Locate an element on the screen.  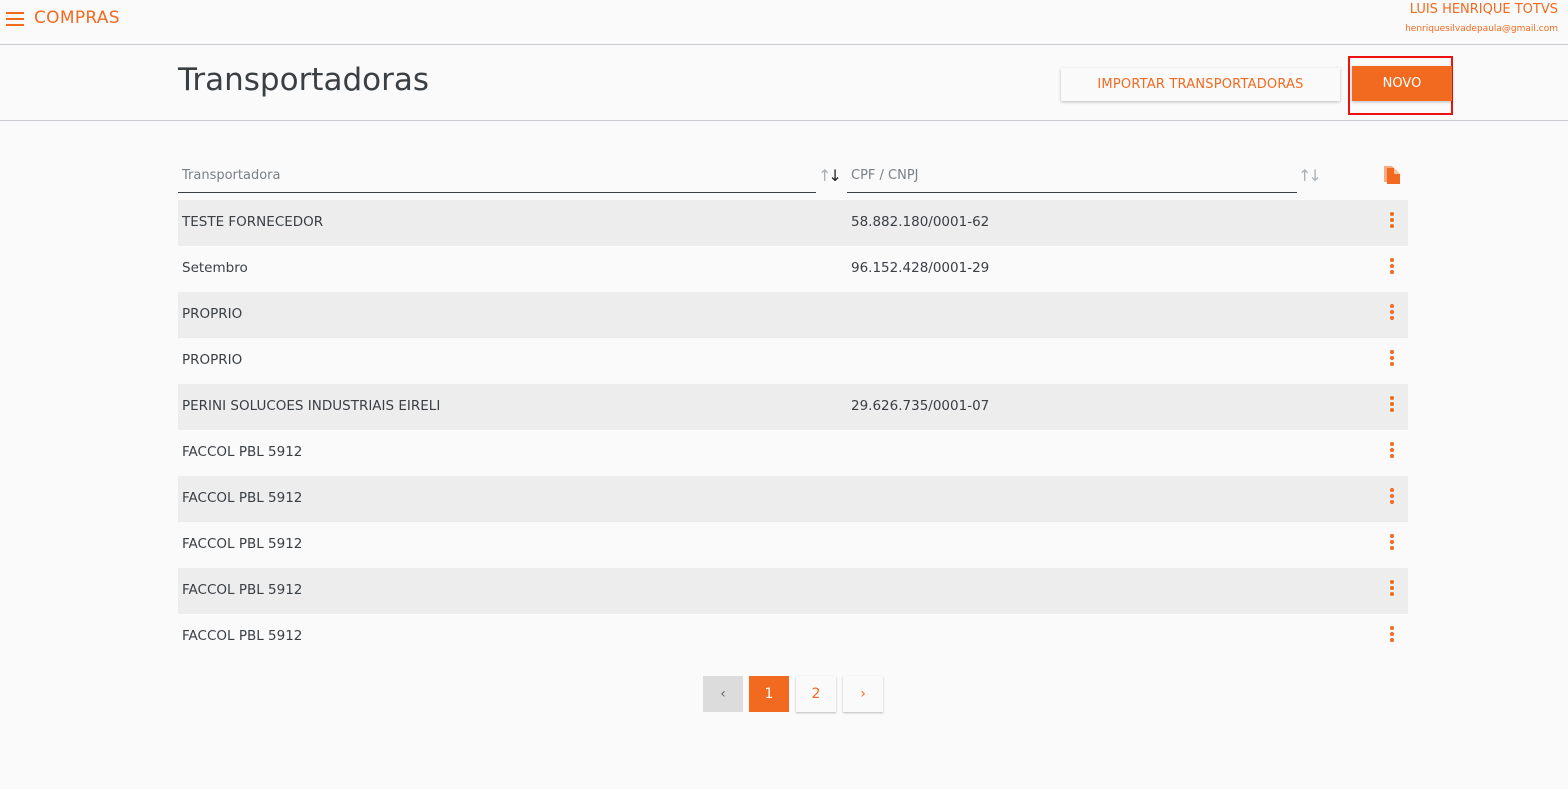
carrier-document: 96.152.428/0001-29 is located at coordinates (920, 268).